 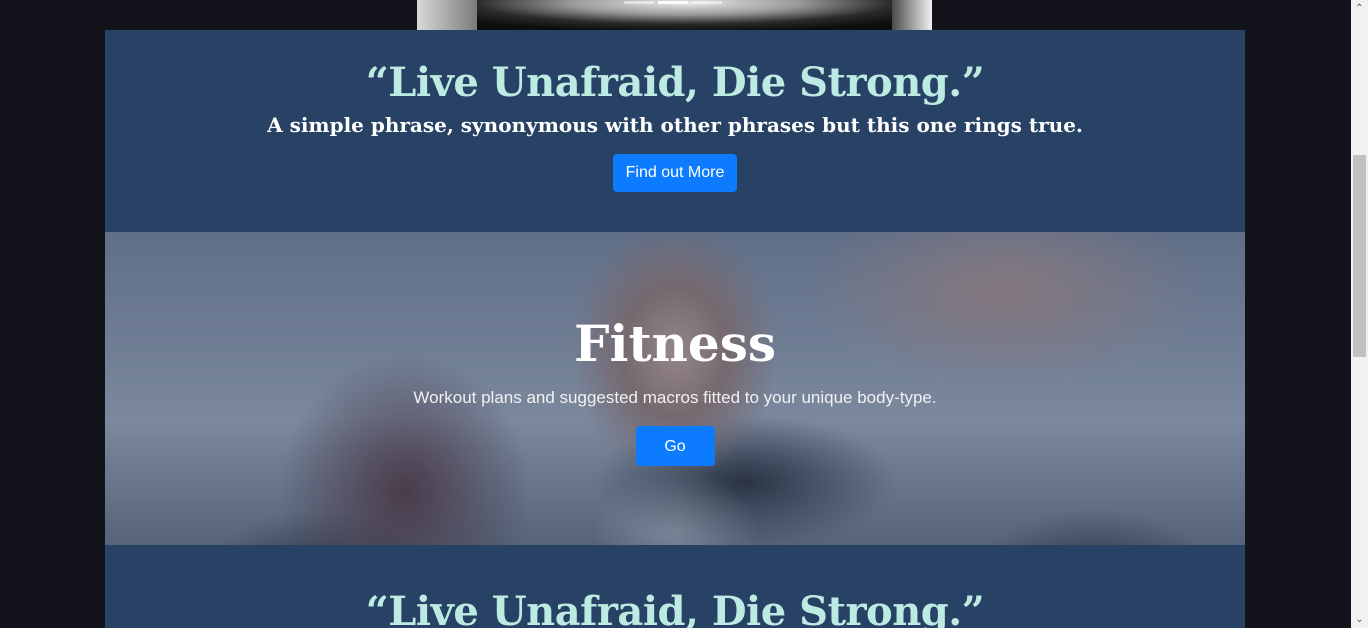 I want to click on scroll-up-icon: ⌃, so click(x=1359, y=8).